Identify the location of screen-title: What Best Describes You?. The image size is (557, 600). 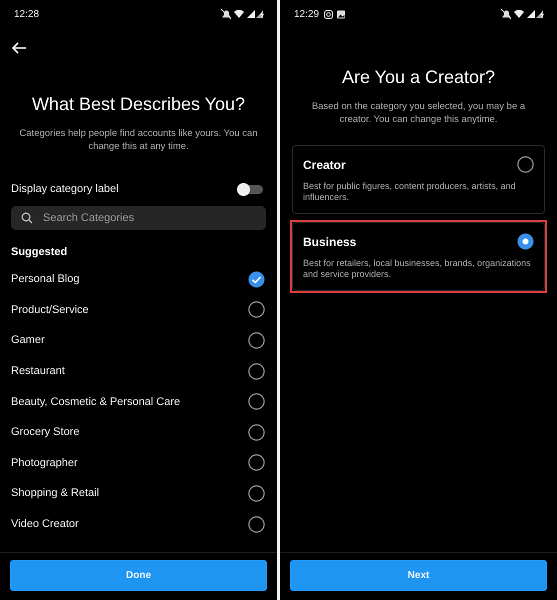
(138, 104).